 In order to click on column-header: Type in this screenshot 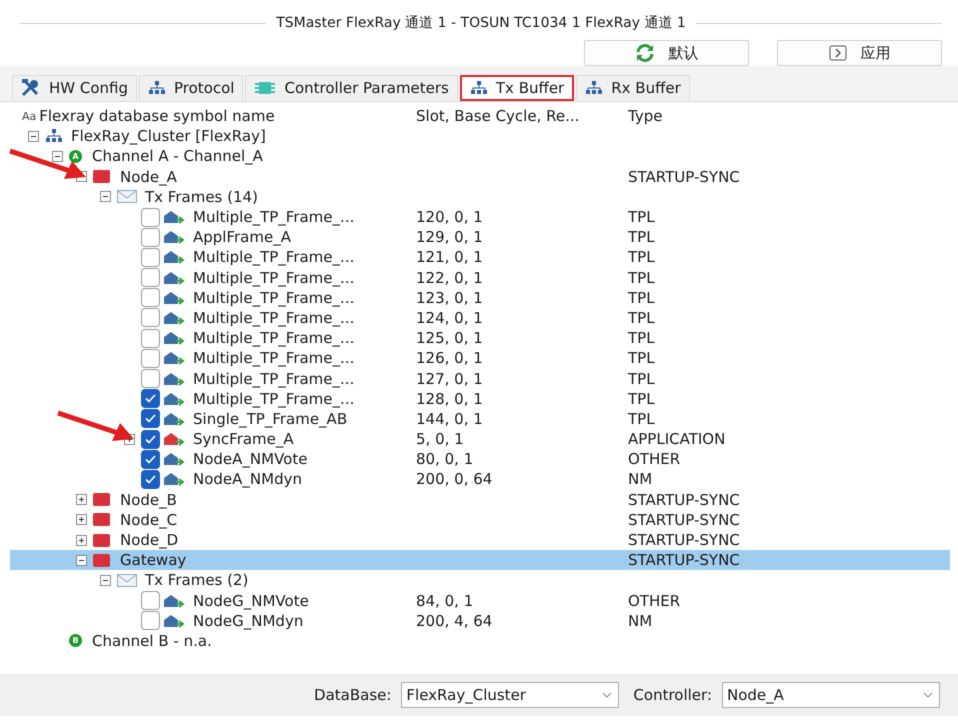, I will do `click(645, 116)`.